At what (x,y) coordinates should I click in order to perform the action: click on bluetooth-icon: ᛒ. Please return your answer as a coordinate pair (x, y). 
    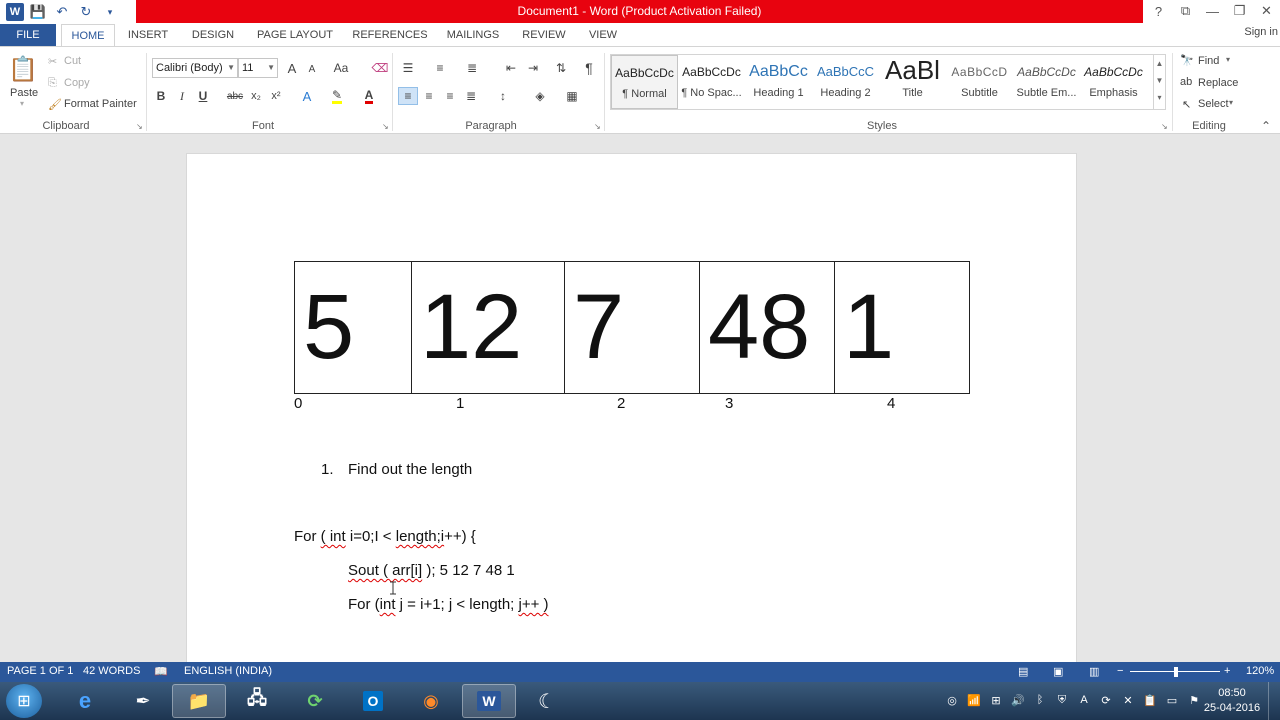
    Looking at the image, I should click on (1040, 700).